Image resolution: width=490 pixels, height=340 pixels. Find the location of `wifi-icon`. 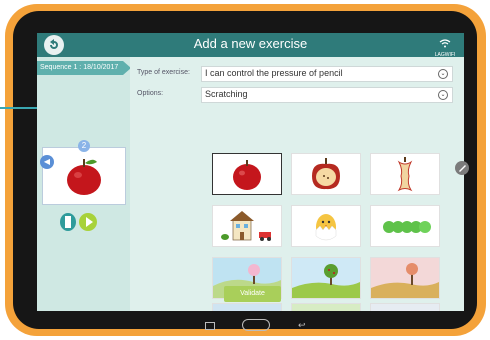

wifi-icon is located at coordinates (445, 43).